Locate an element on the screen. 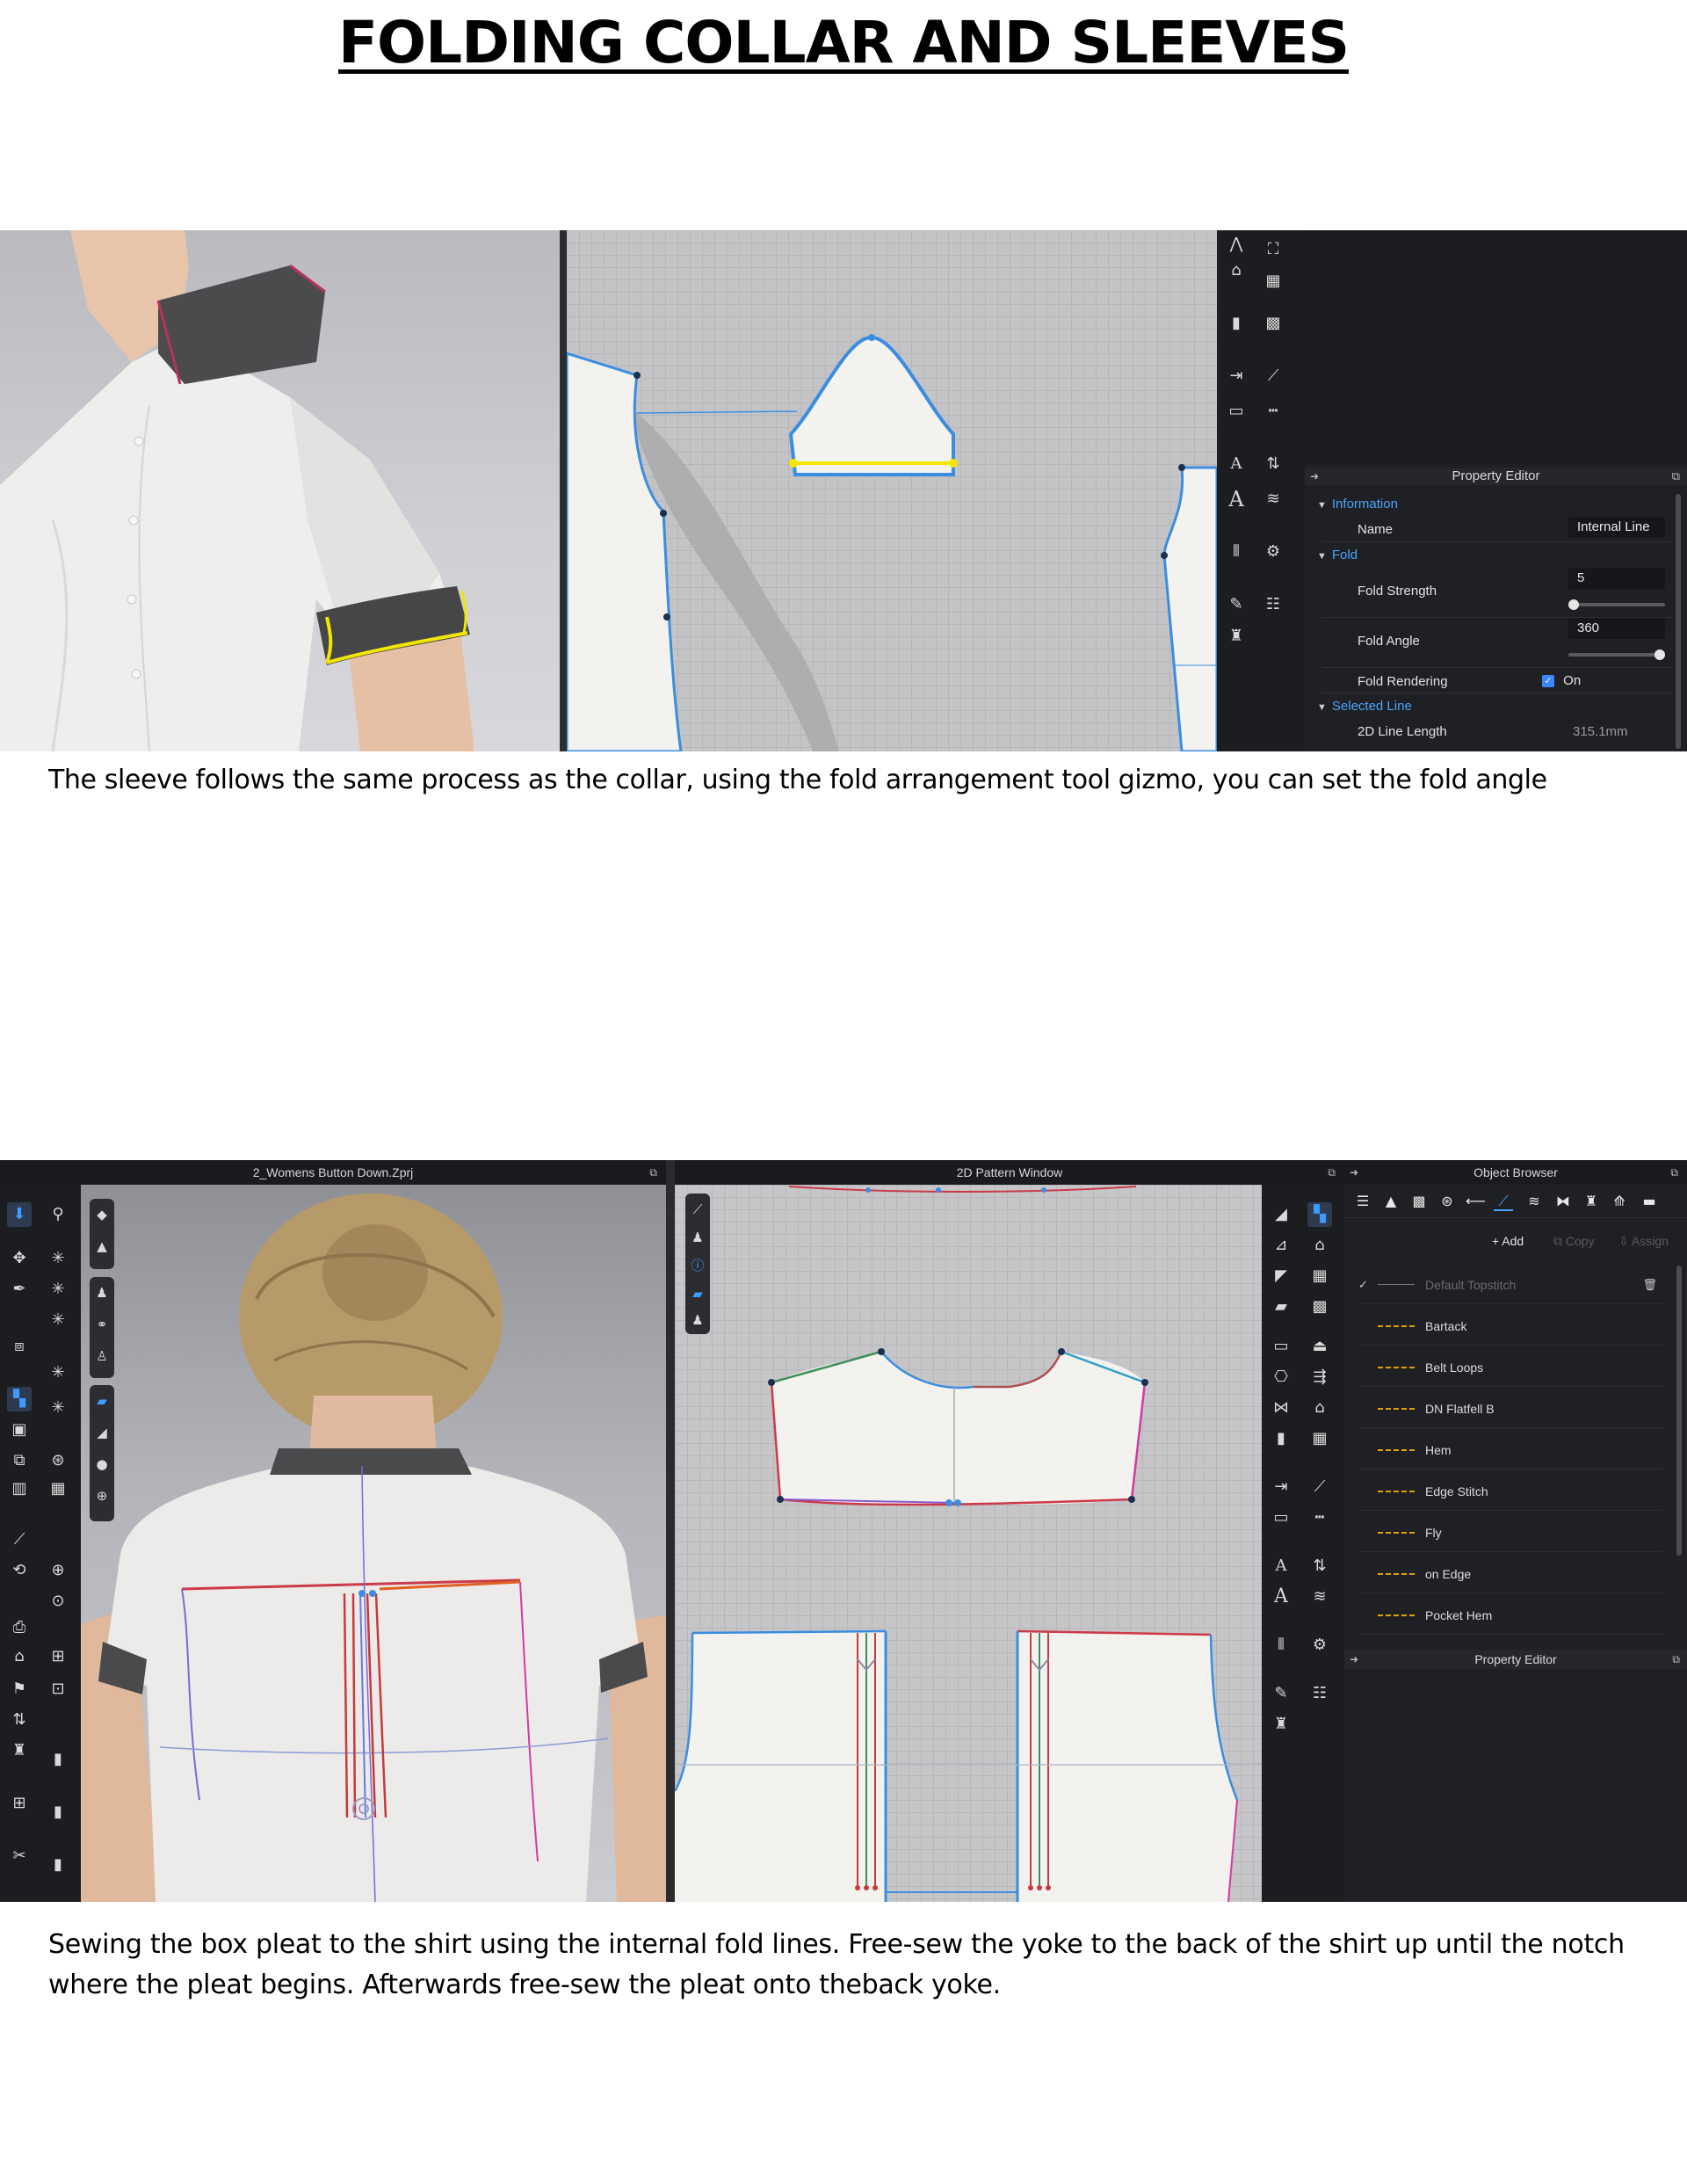 This screenshot has width=1687, height=2184. cube-view-icon: ◆ is located at coordinates (102, 1214).